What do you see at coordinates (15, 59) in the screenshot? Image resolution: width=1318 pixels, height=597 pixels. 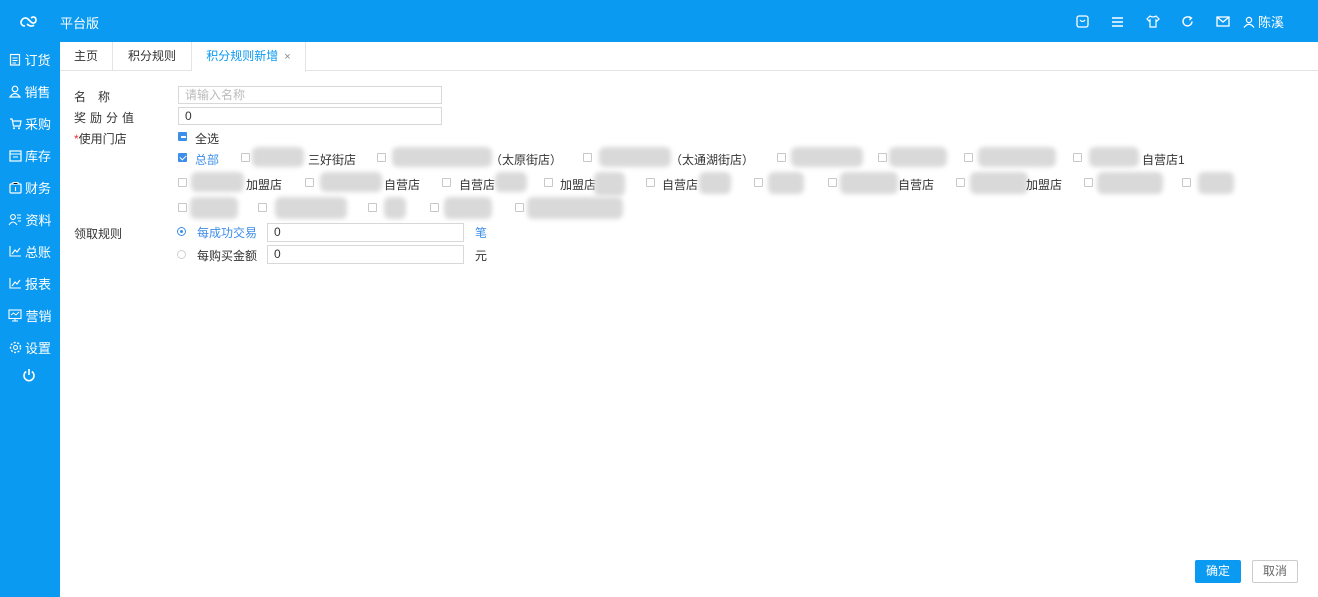 I see `clipboard-icon` at bounding box center [15, 59].